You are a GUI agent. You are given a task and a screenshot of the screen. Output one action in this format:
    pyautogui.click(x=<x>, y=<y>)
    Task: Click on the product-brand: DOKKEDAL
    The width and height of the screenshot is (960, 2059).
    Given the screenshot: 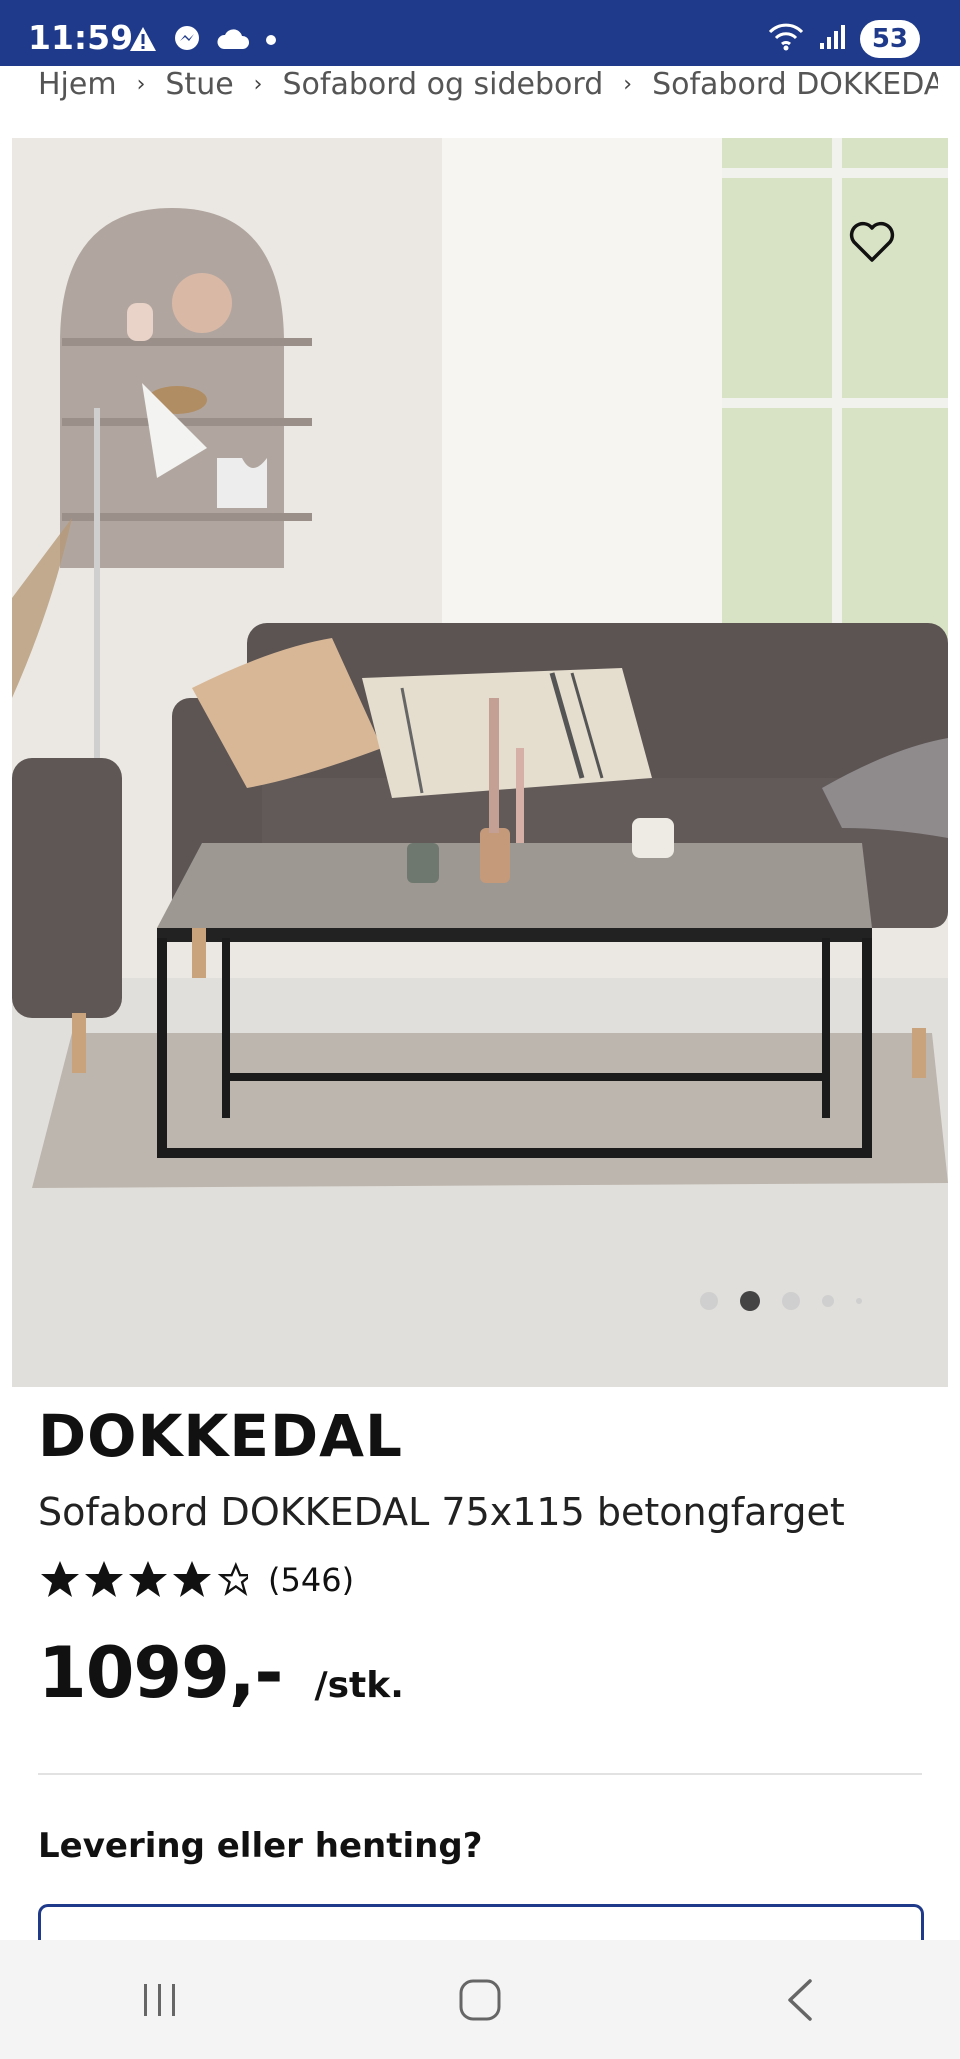 What is the action you would take?
    pyautogui.click(x=220, y=1436)
    